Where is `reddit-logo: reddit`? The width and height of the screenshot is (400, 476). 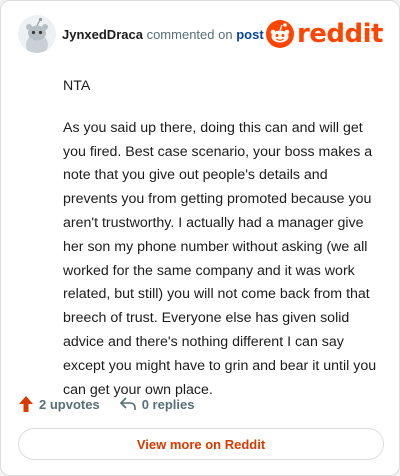 reddit-logo: reddit is located at coordinates (324, 34).